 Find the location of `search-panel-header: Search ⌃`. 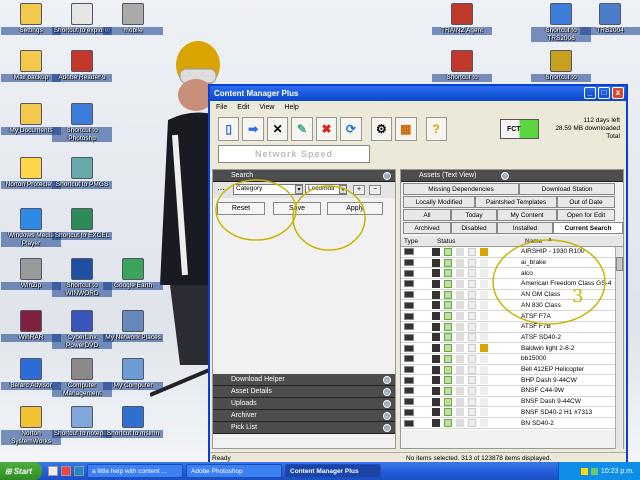

search-panel-header: Search ⌃ is located at coordinates (304, 176).